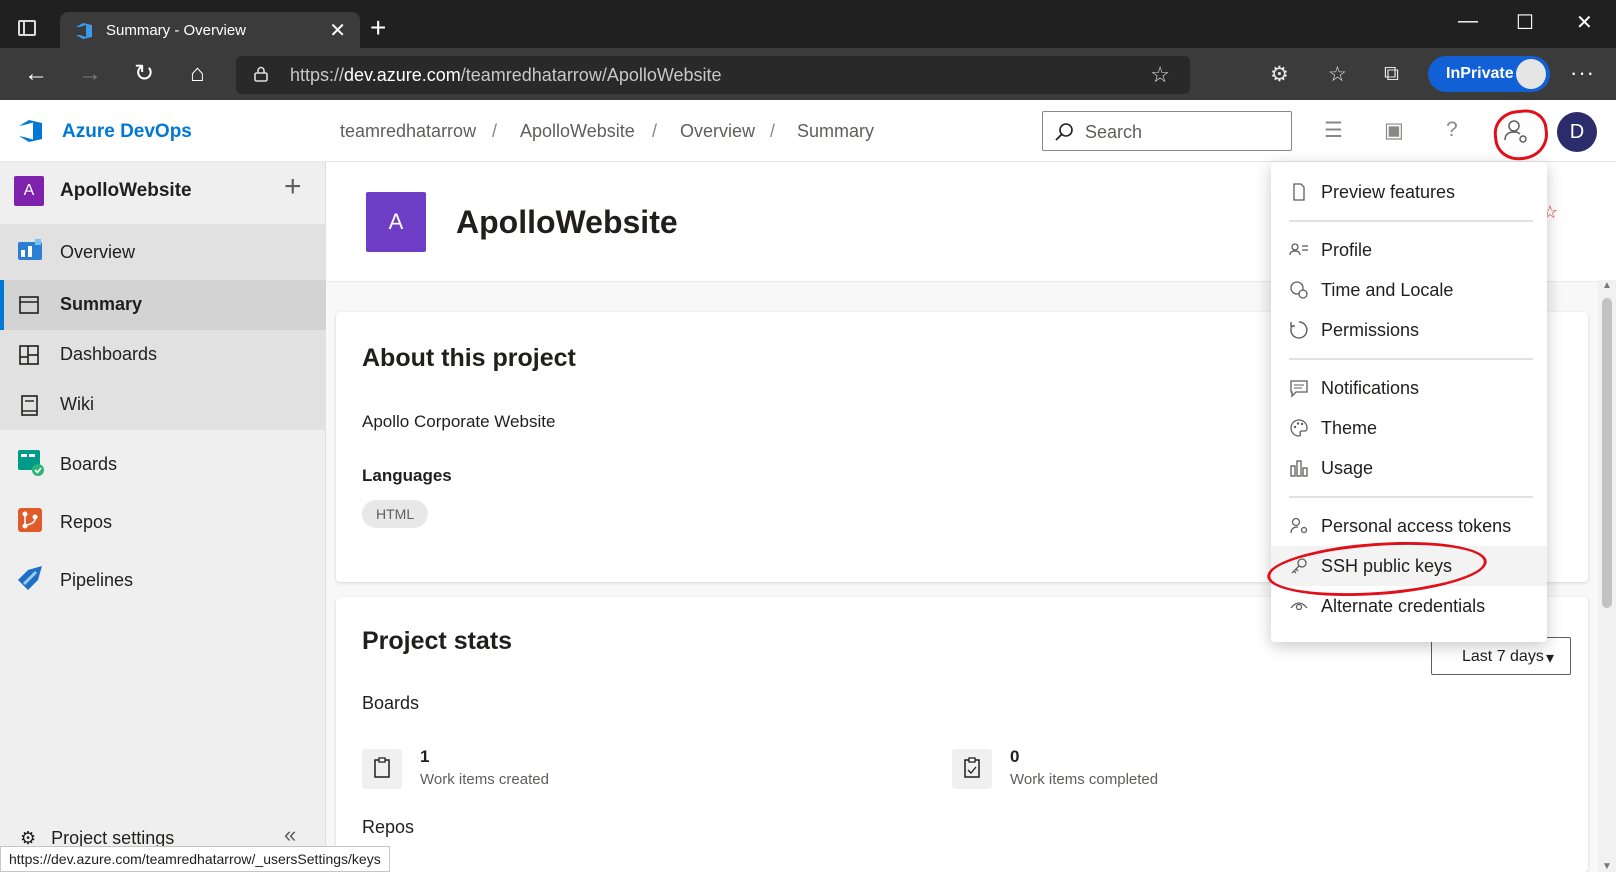  What do you see at coordinates (98, 252) in the screenshot?
I see `sidebar-item-label: Overview` at bounding box center [98, 252].